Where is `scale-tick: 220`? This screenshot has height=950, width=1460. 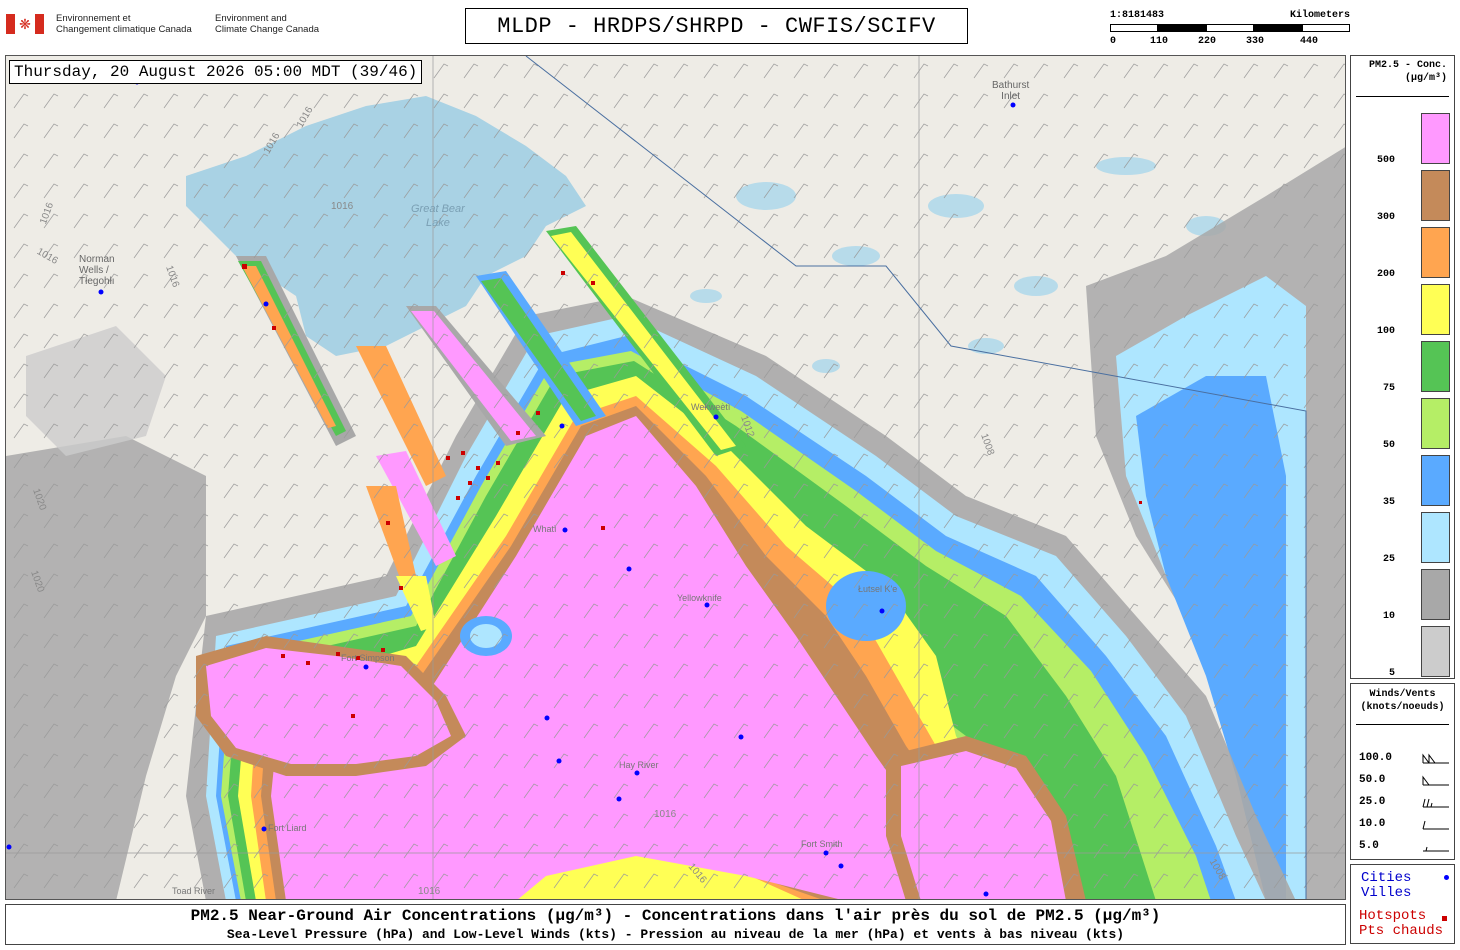
scale-tick: 220 is located at coordinates (1207, 41).